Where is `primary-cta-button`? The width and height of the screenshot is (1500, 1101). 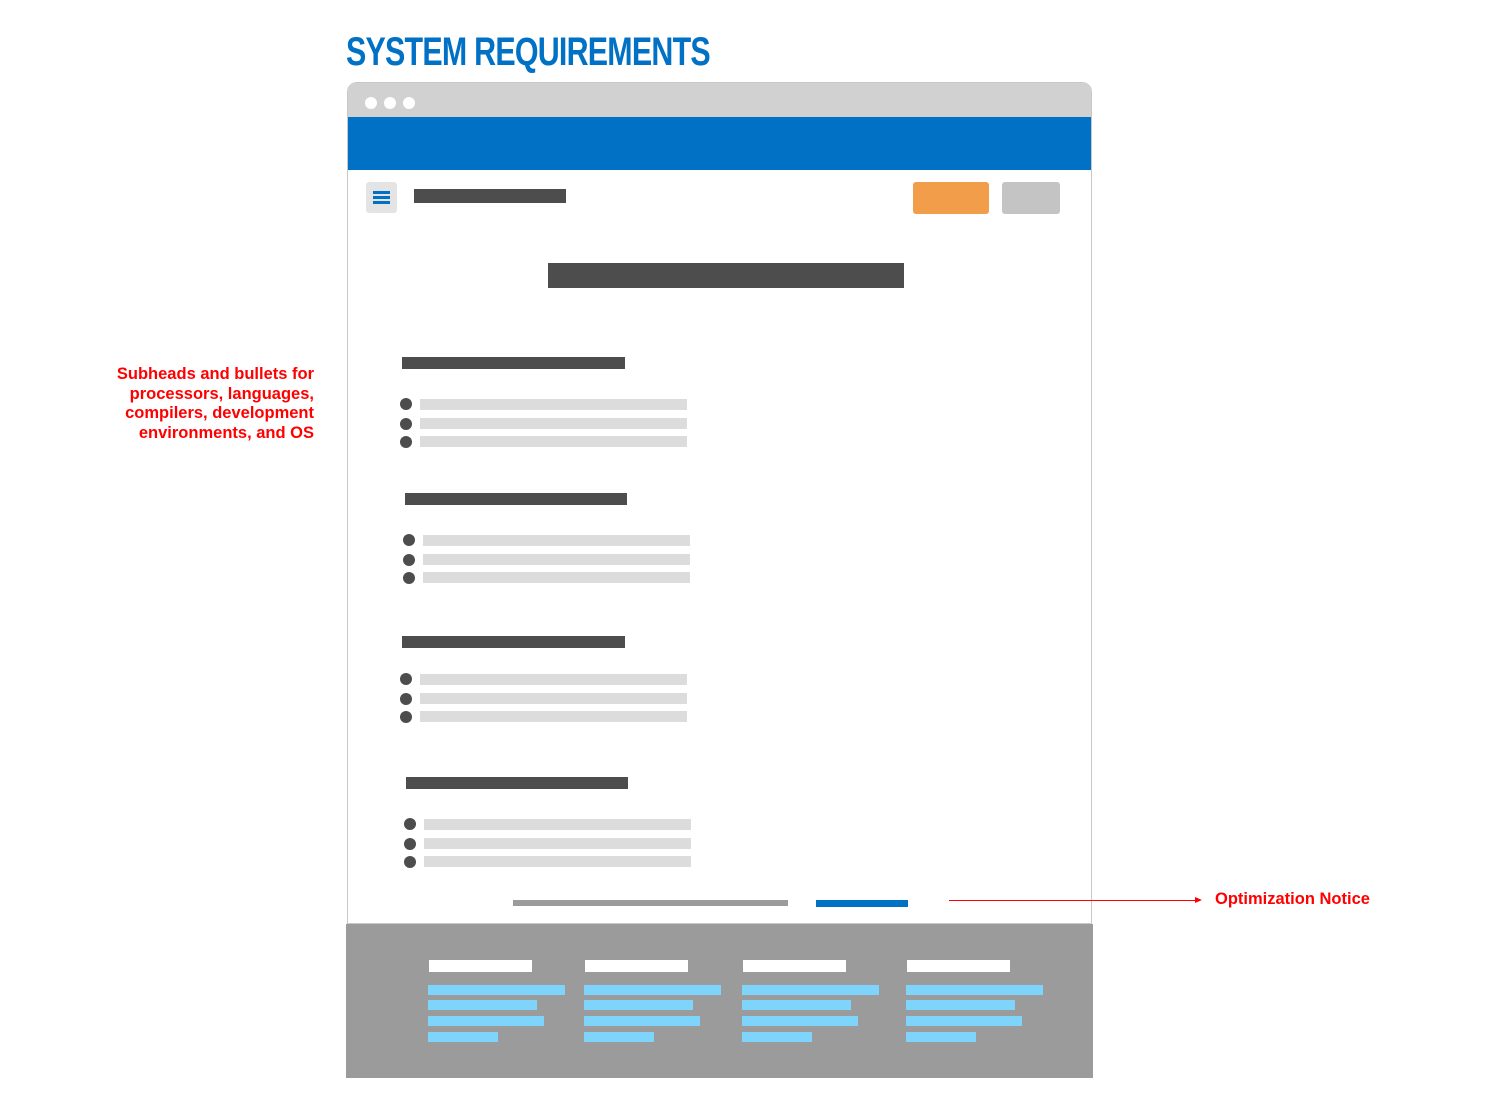
primary-cta-button is located at coordinates (951, 198).